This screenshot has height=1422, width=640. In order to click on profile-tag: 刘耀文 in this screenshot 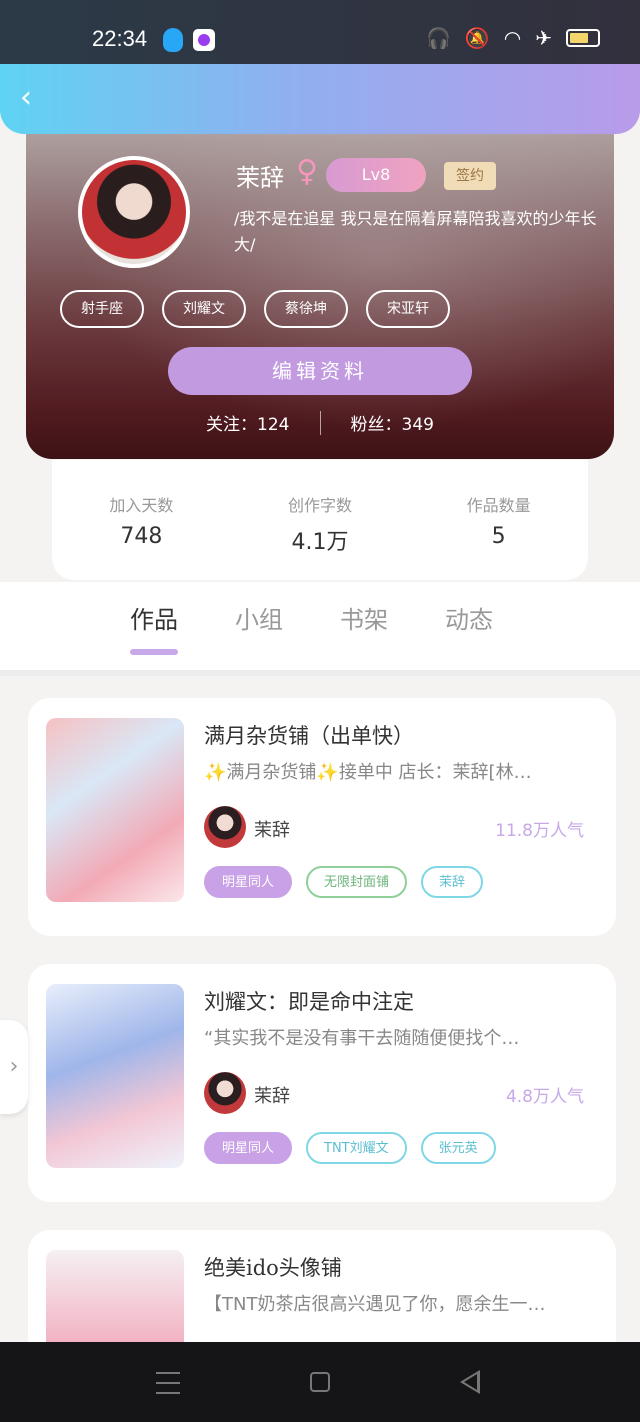, I will do `click(204, 309)`.